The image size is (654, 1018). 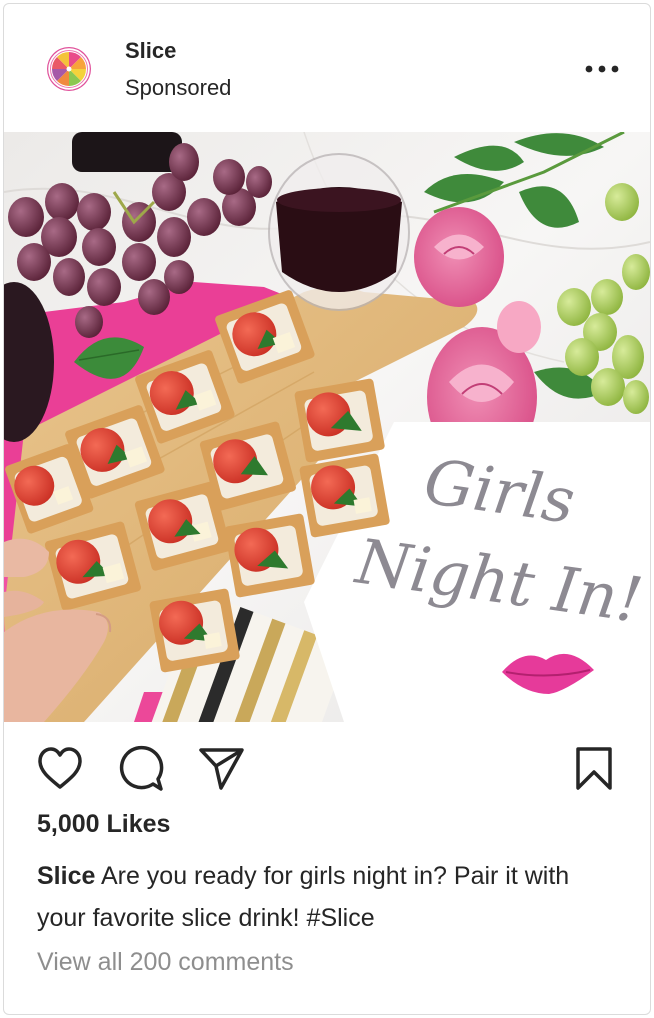 I want to click on comment-icon, so click(x=141, y=768).